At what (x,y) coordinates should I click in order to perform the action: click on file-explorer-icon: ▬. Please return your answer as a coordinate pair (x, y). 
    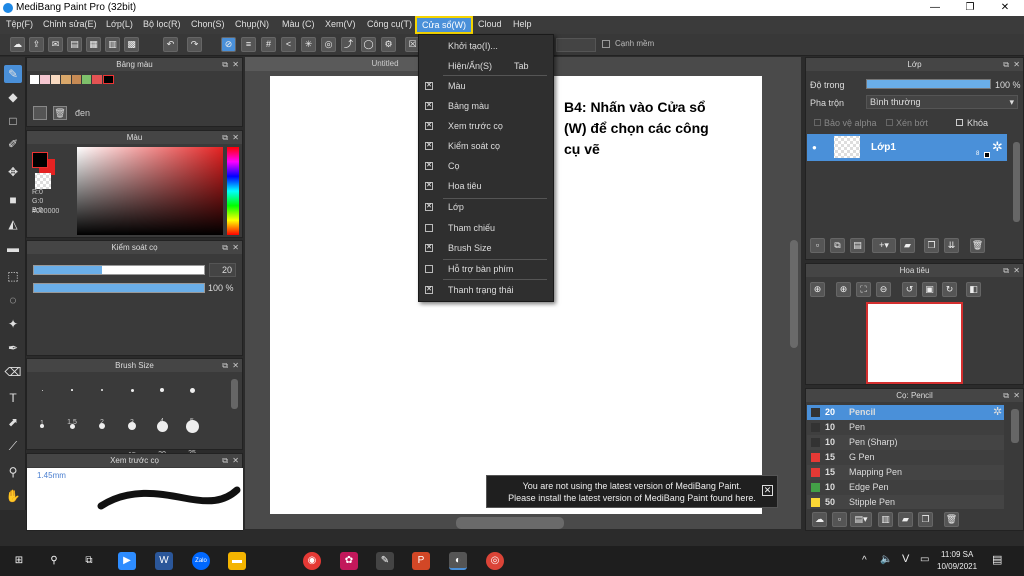
    Looking at the image, I should click on (237, 561).